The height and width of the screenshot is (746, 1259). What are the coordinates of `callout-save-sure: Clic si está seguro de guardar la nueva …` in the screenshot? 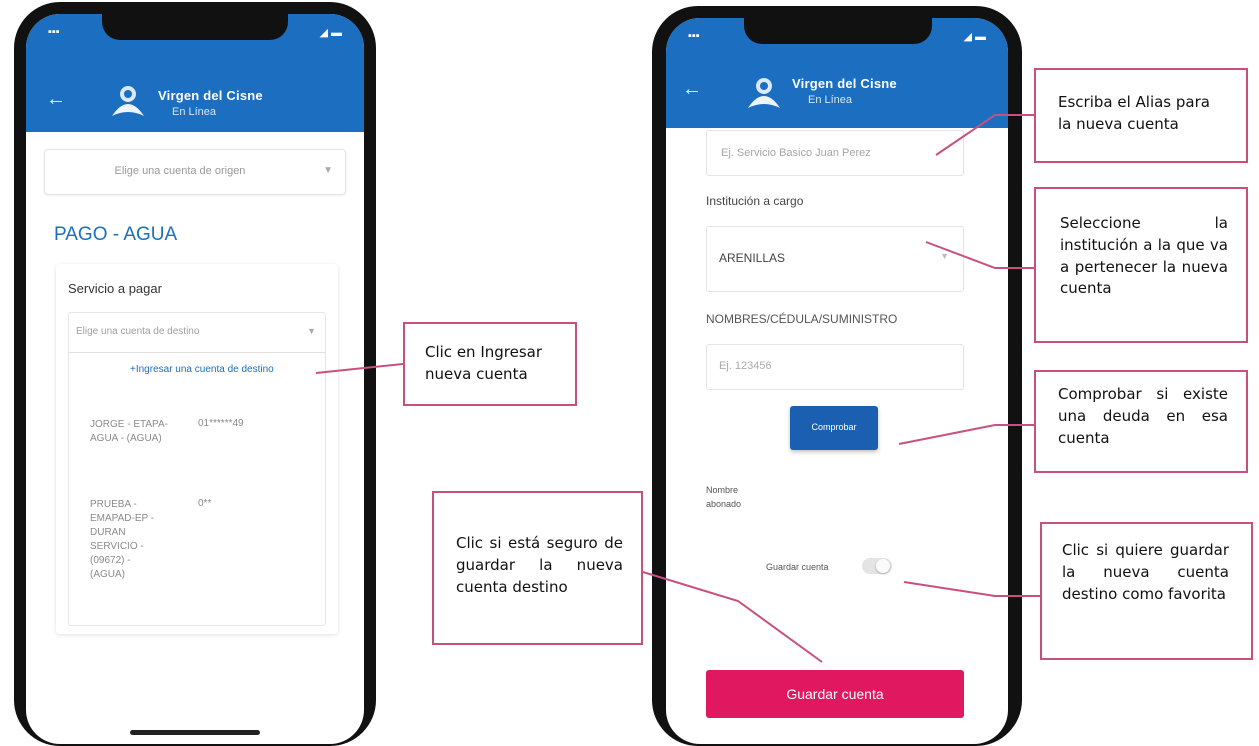 It's located at (537, 568).